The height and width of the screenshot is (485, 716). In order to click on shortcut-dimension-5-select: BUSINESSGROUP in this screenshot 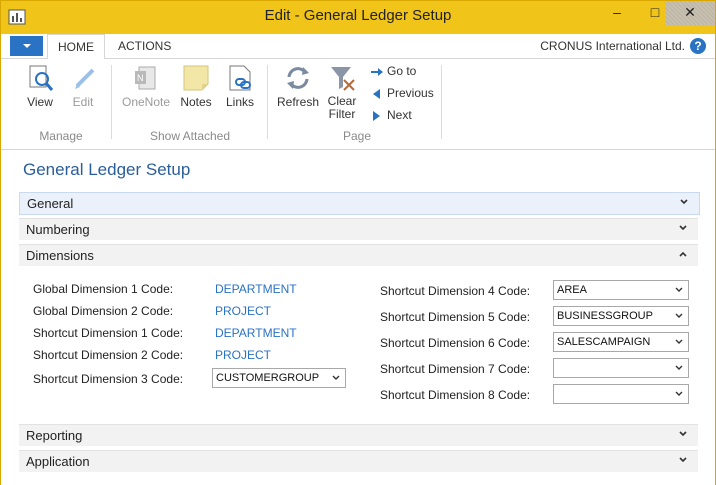, I will do `click(621, 316)`.